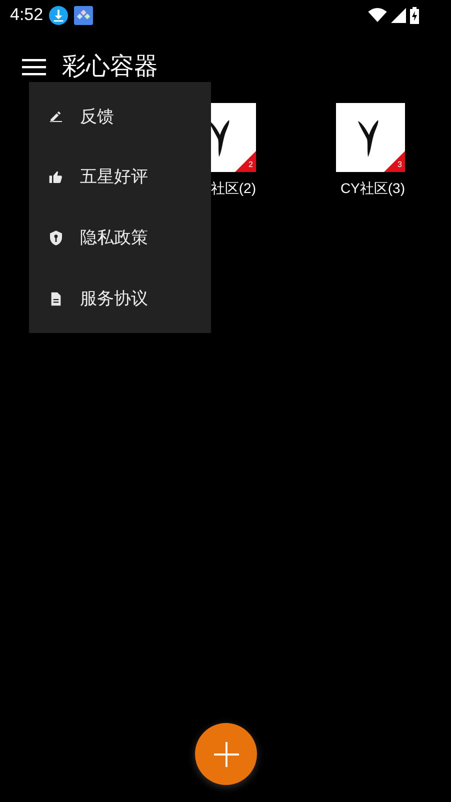 This screenshot has width=451, height=802. I want to click on app-title: 彩心容器, so click(110, 67).